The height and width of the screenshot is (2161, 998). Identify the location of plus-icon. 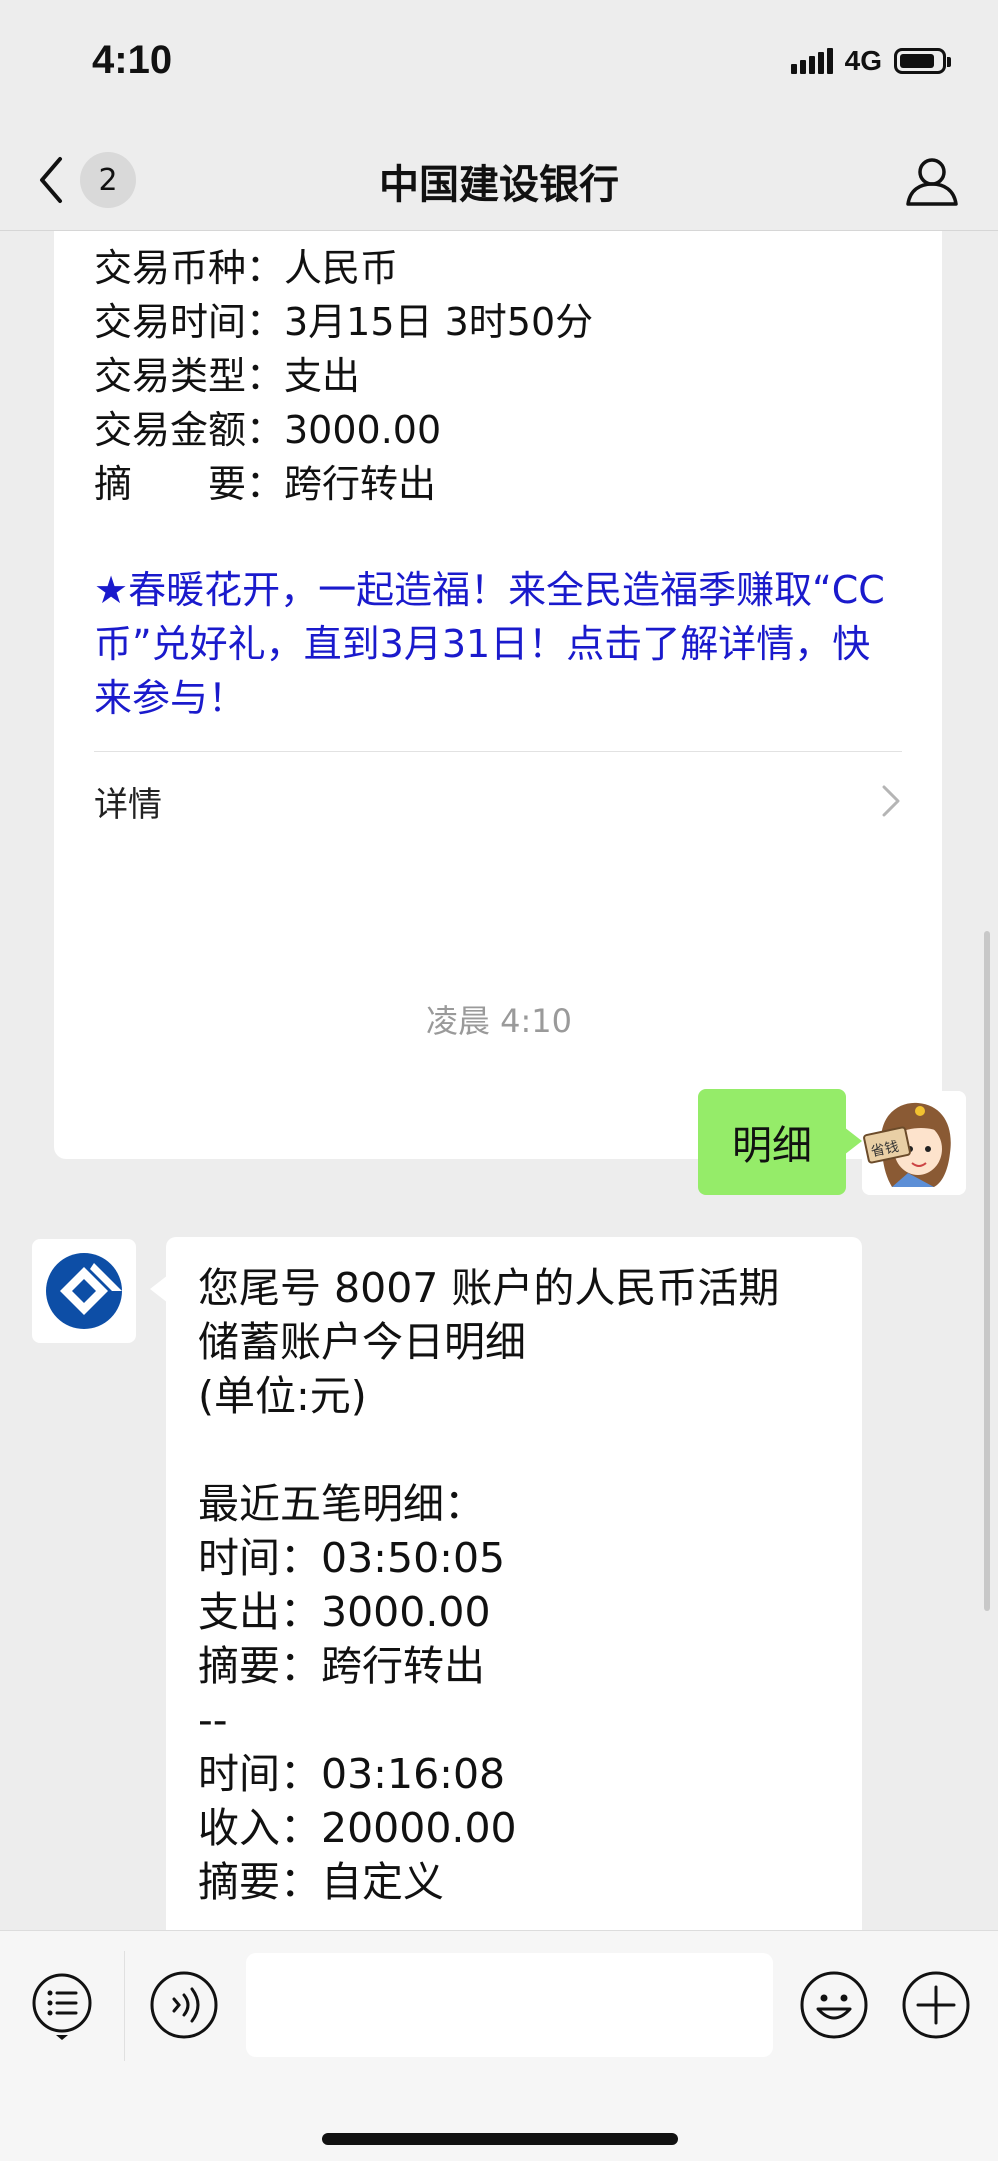
(936, 2005).